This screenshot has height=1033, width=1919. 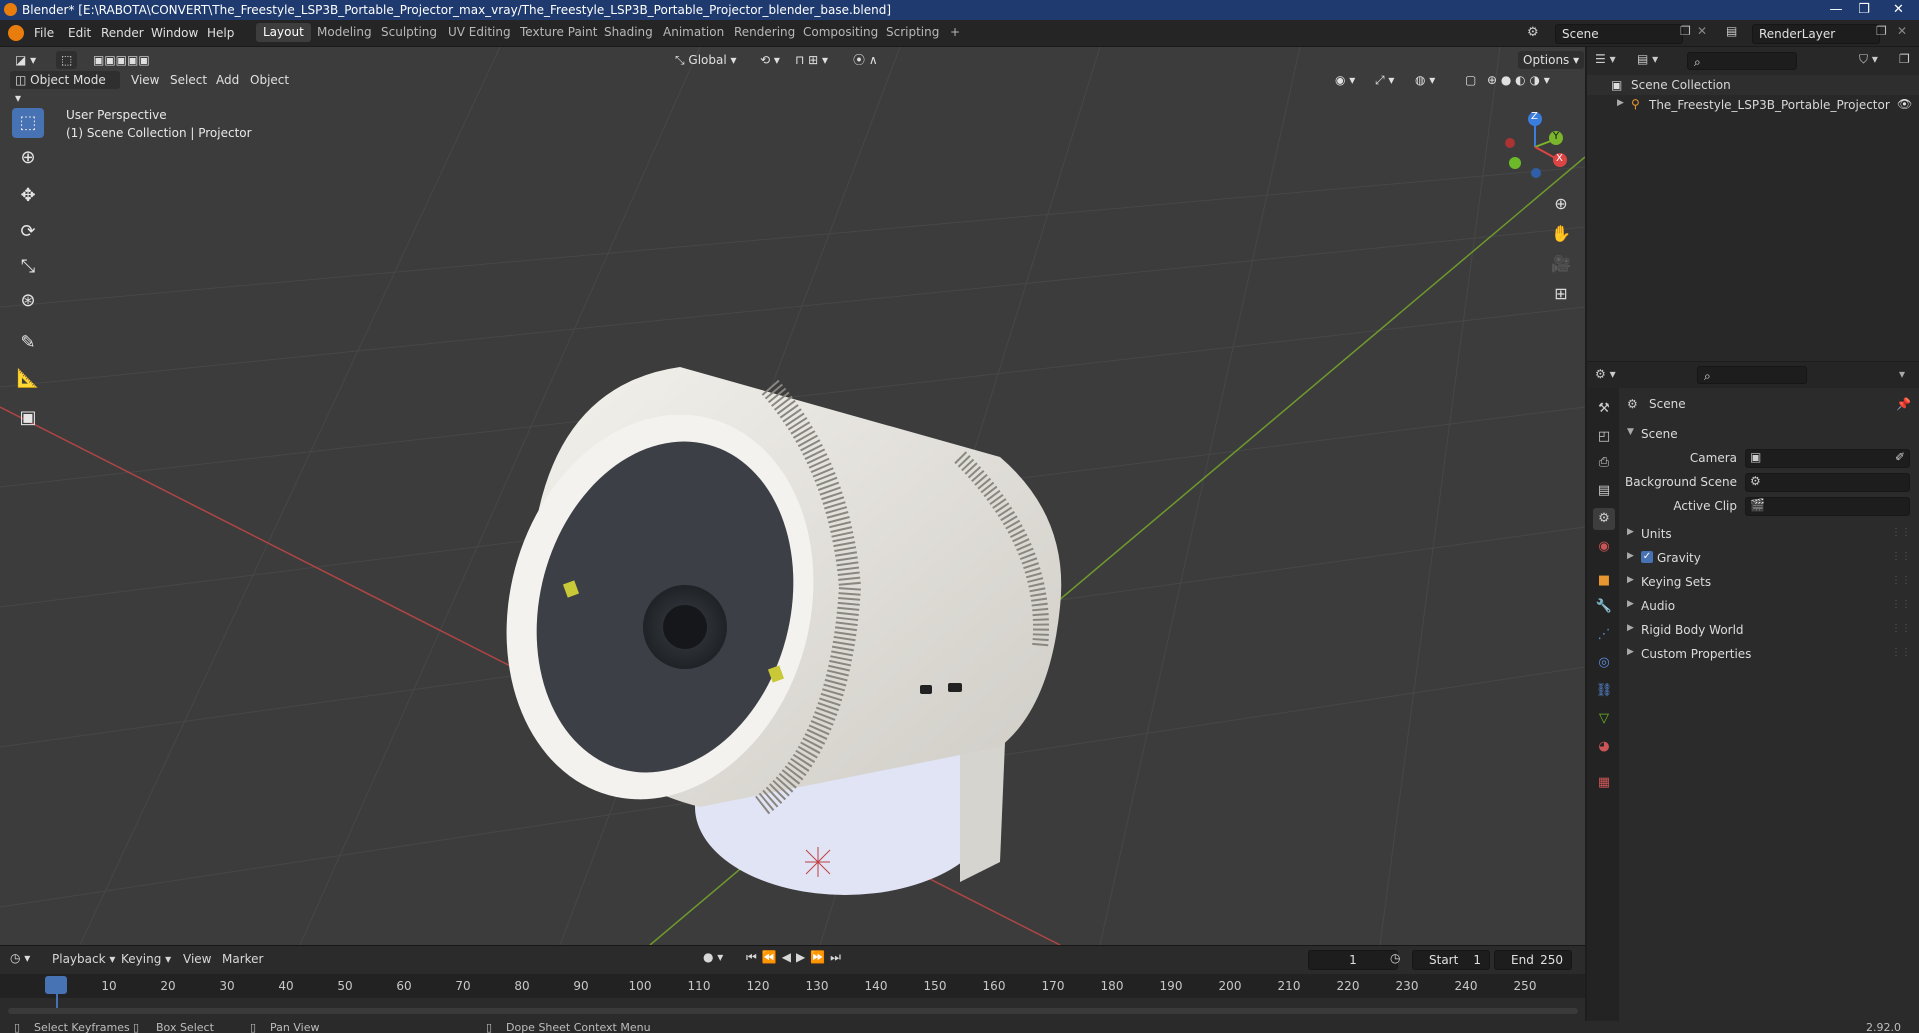 I want to click on object-tab-icon: ■, so click(x=1604, y=581).